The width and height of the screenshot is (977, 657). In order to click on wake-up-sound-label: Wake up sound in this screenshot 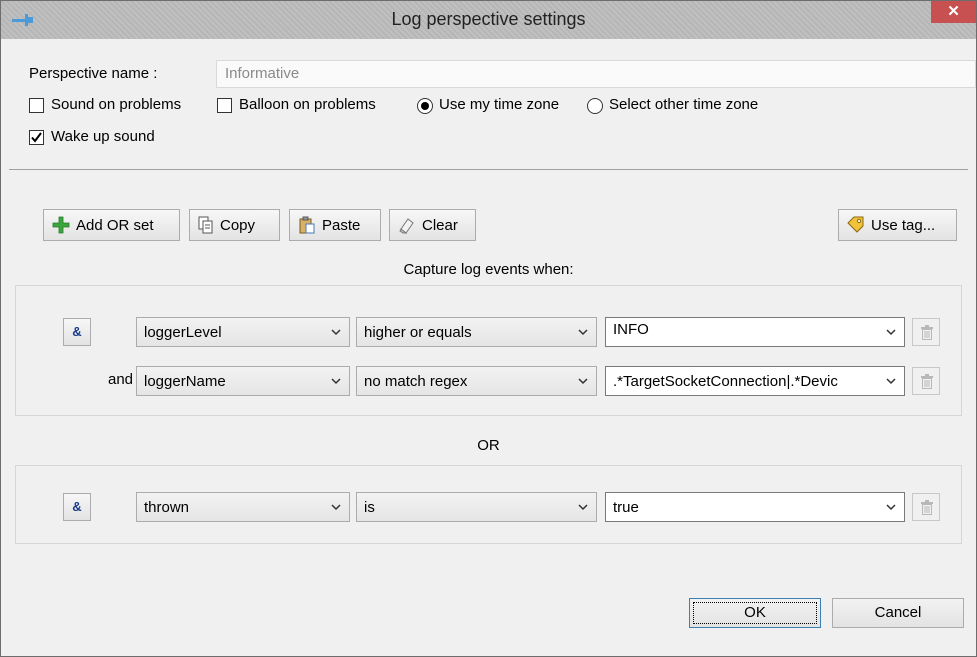, I will do `click(103, 136)`.